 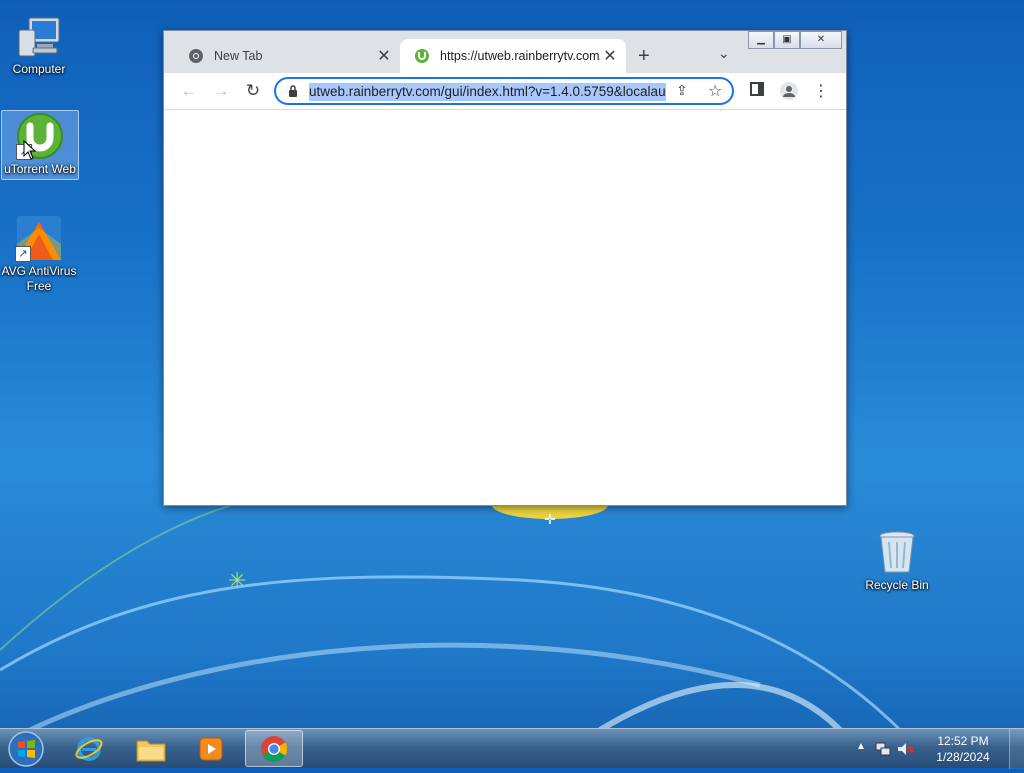 I want to click on taskbar-media-player, so click(x=211, y=748).